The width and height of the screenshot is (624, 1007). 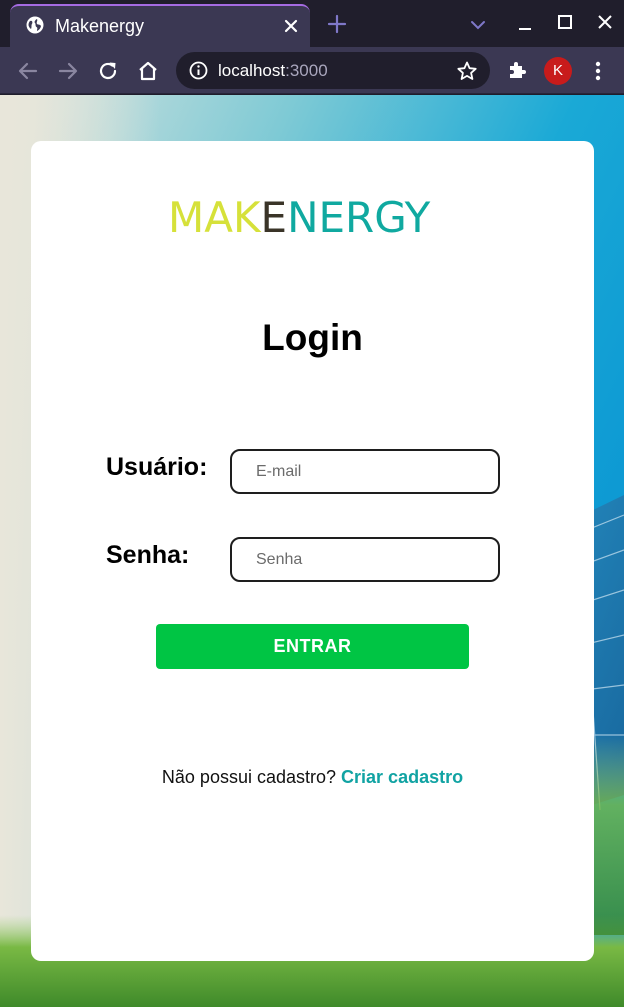 I want to click on star-icon, so click(x=467, y=71).